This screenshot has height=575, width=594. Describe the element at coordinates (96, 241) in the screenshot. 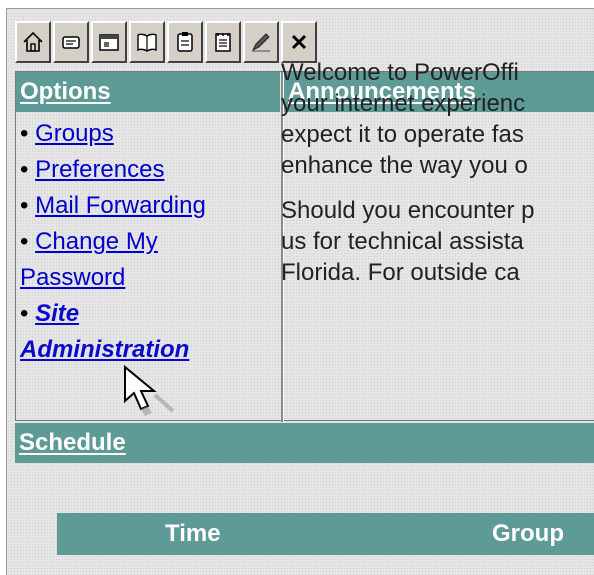

I see `change-password-line1: Change My` at that location.